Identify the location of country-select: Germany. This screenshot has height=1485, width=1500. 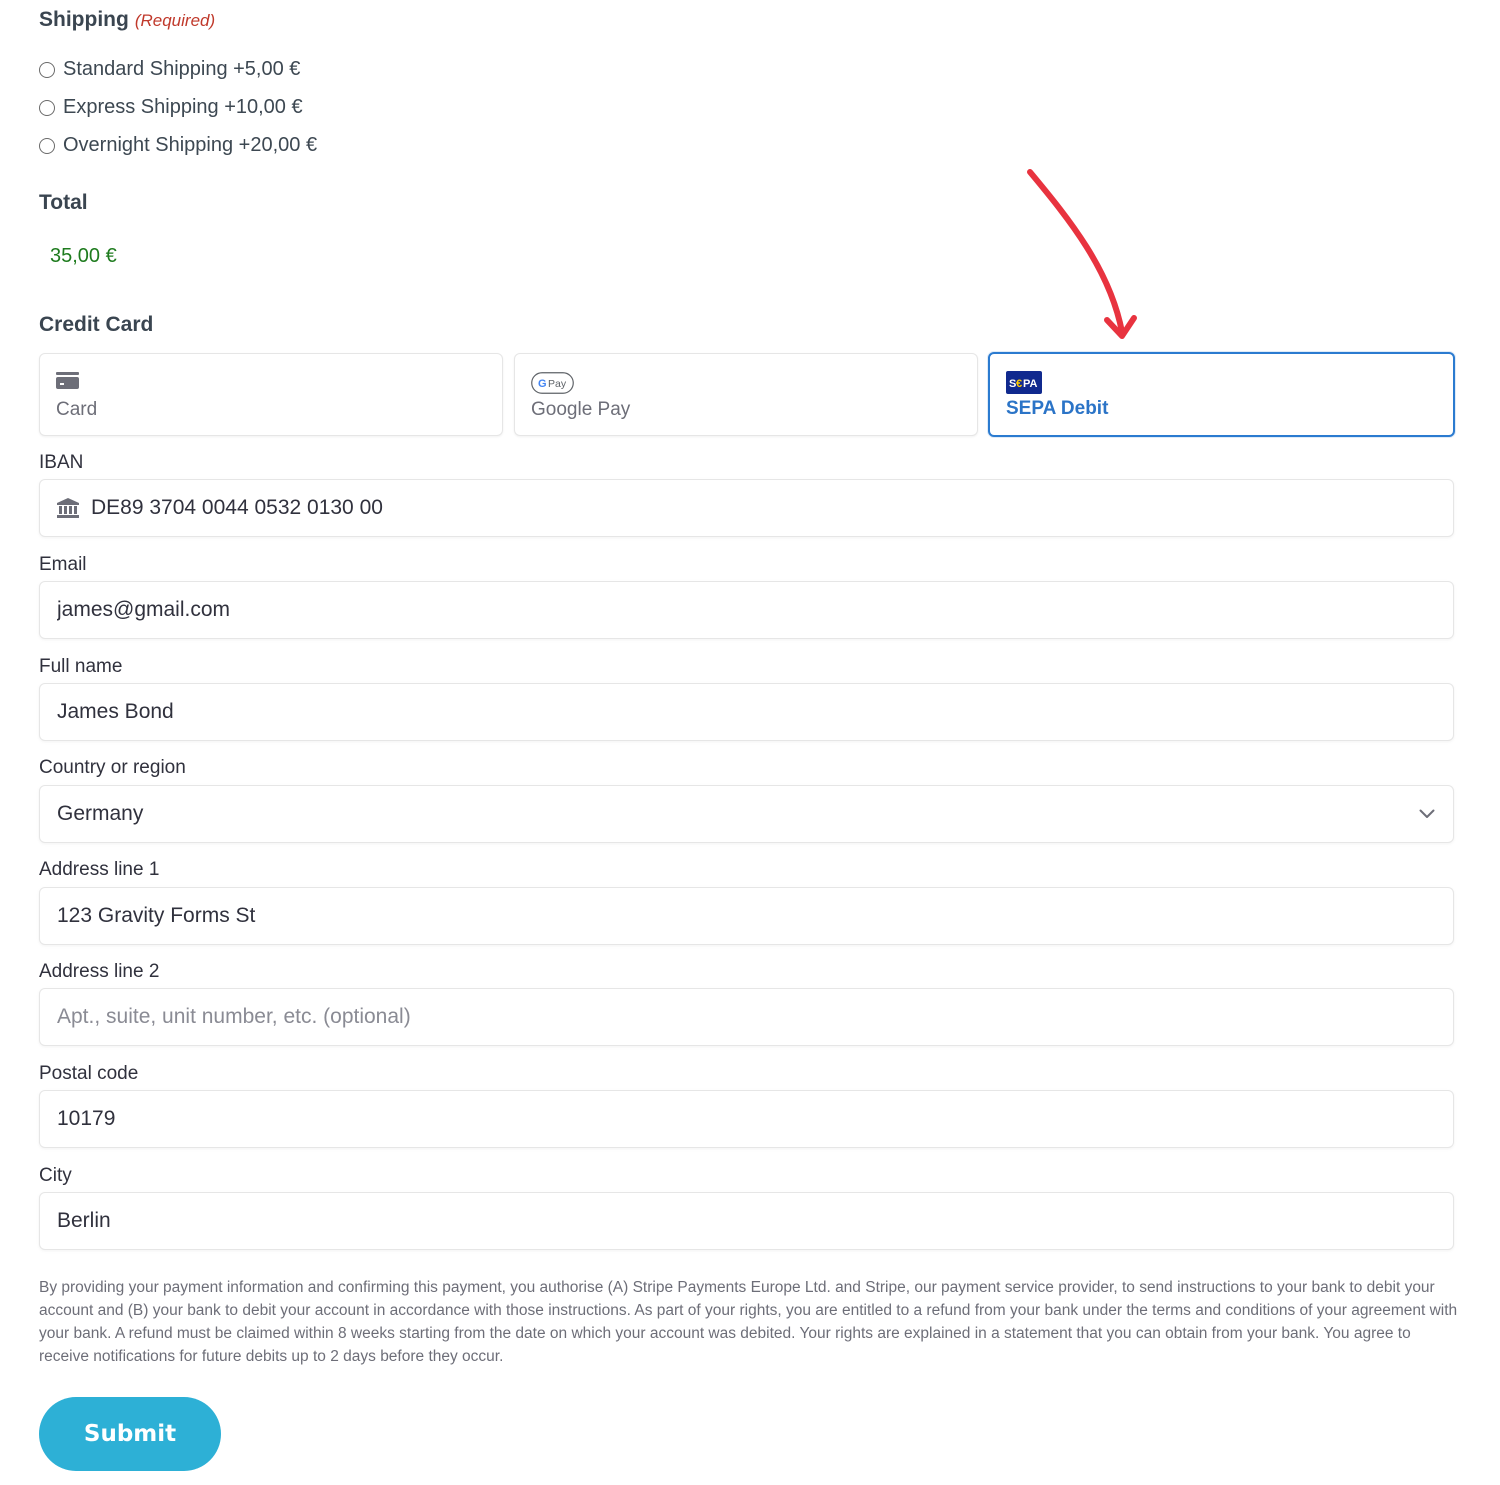
(746, 814).